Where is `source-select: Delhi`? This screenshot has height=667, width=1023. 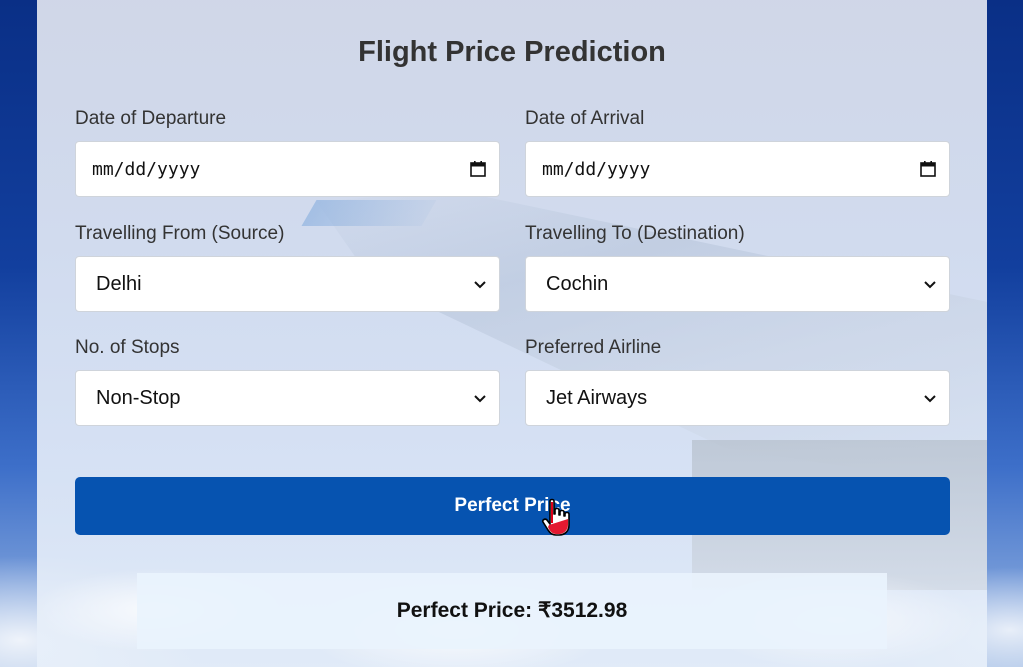 source-select: Delhi is located at coordinates (287, 284).